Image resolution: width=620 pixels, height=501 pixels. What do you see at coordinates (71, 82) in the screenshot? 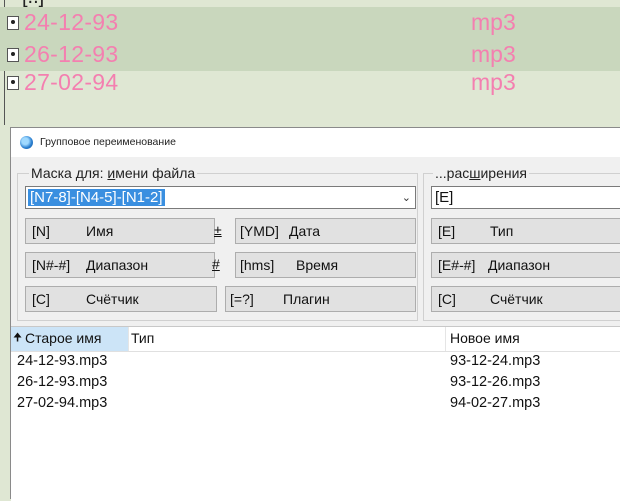
I see `file-name: 27-02-94` at bounding box center [71, 82].